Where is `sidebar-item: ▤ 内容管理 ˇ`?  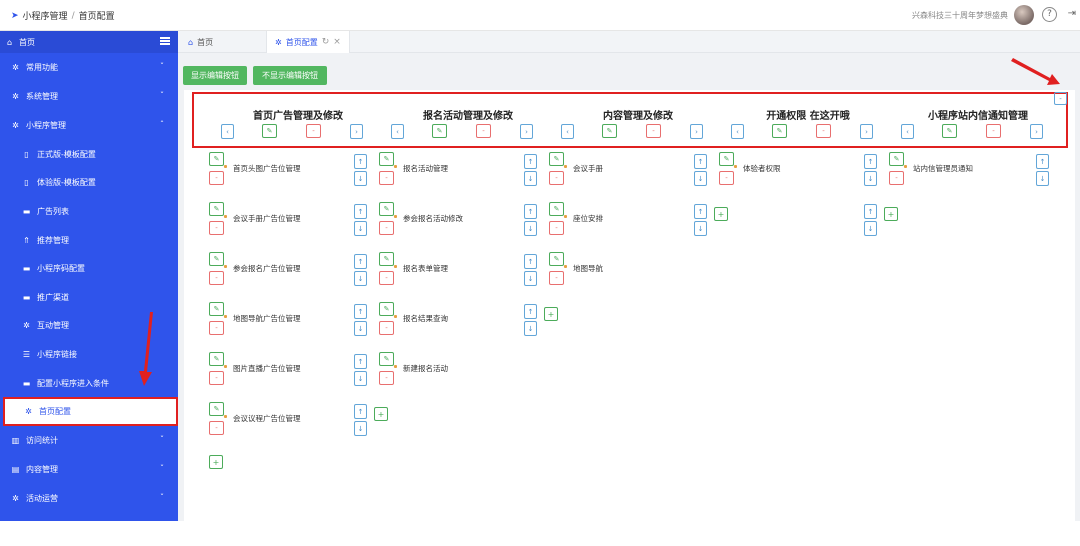 sidebar-item: ▤ 内容管理 ˇ is located at coordinates (89, 469).